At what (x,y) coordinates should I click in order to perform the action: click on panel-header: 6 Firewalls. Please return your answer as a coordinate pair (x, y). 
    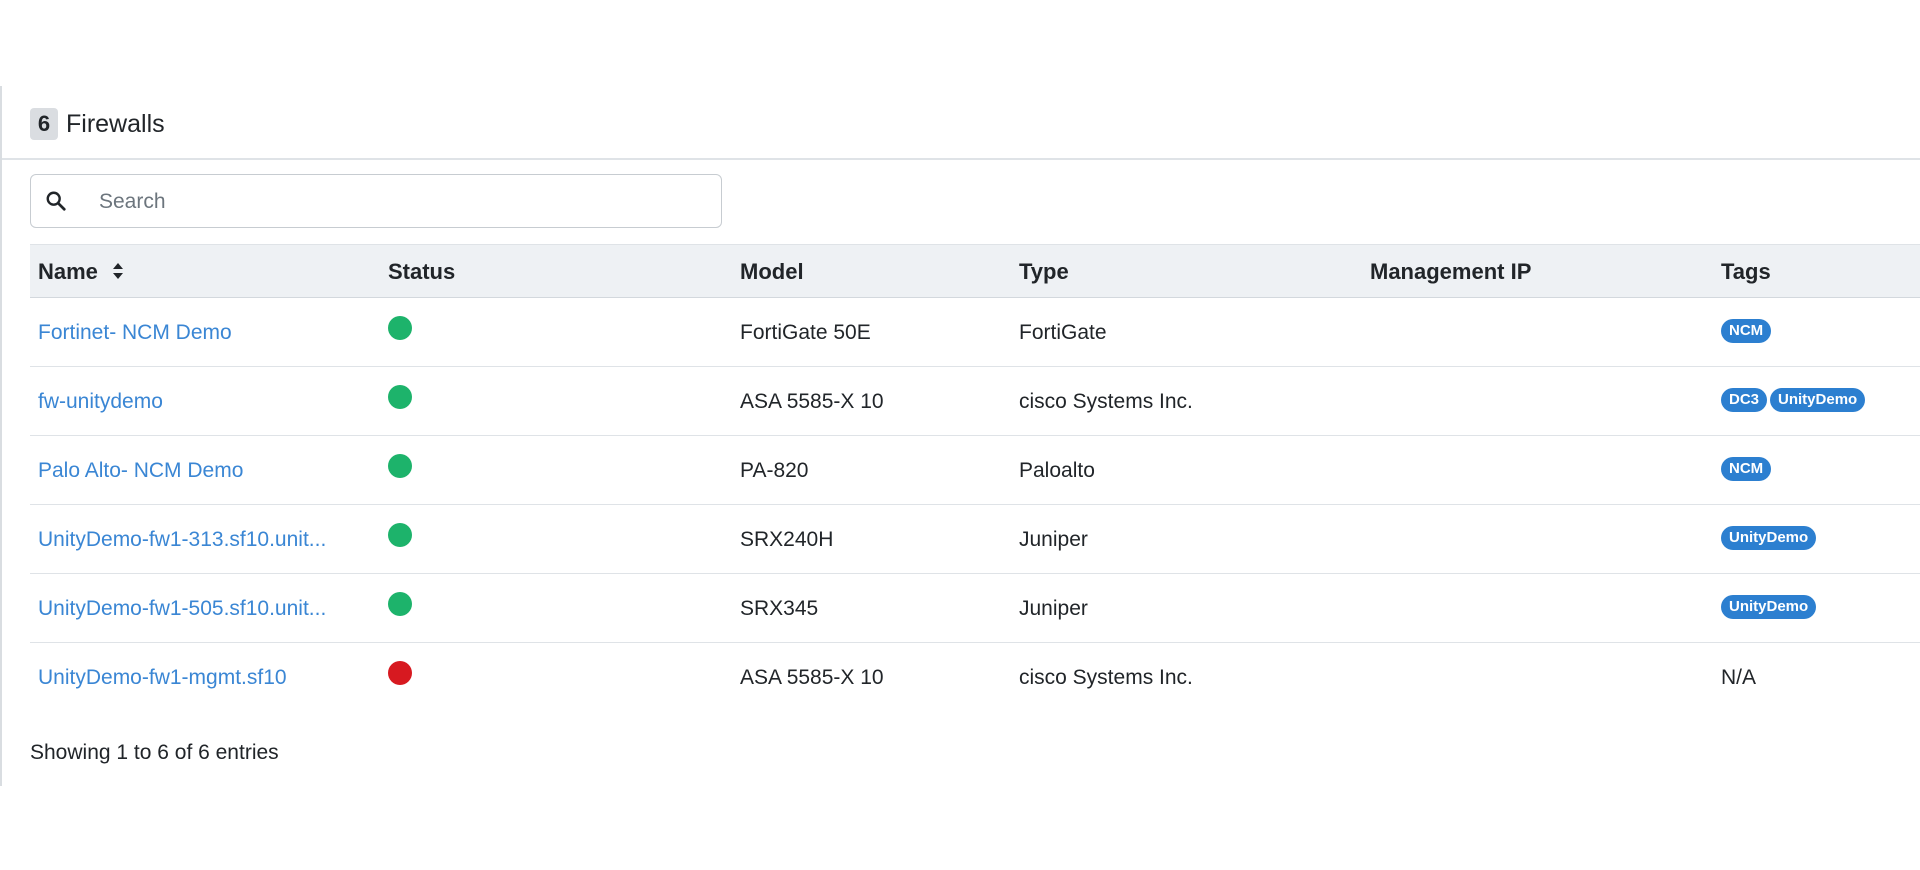
    Looking at the image, I should click on (97, 124).